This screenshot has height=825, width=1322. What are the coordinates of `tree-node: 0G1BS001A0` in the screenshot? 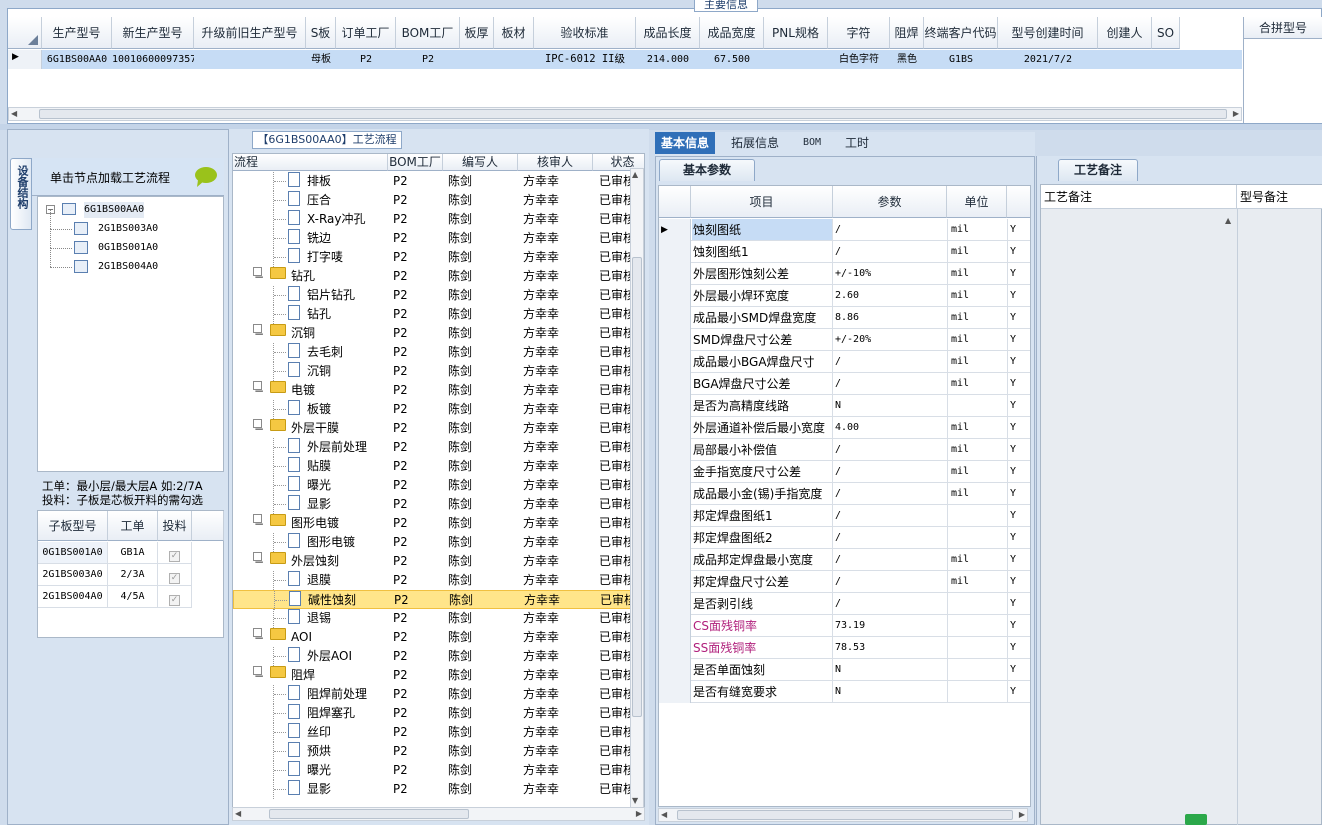 It's located at (131, 243).